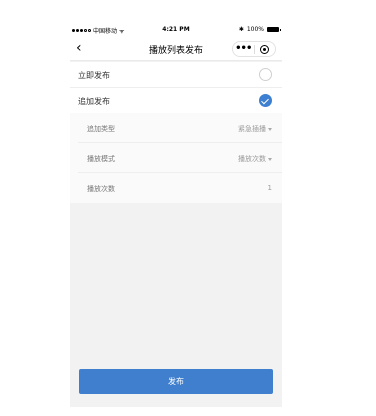 This screenshot has height=416, width=376. What do you see at coordinates (180, 128) in the screenshot?
I see `setting-append-type: 追加类型 紧急插播` at bounding box center [180, 128].